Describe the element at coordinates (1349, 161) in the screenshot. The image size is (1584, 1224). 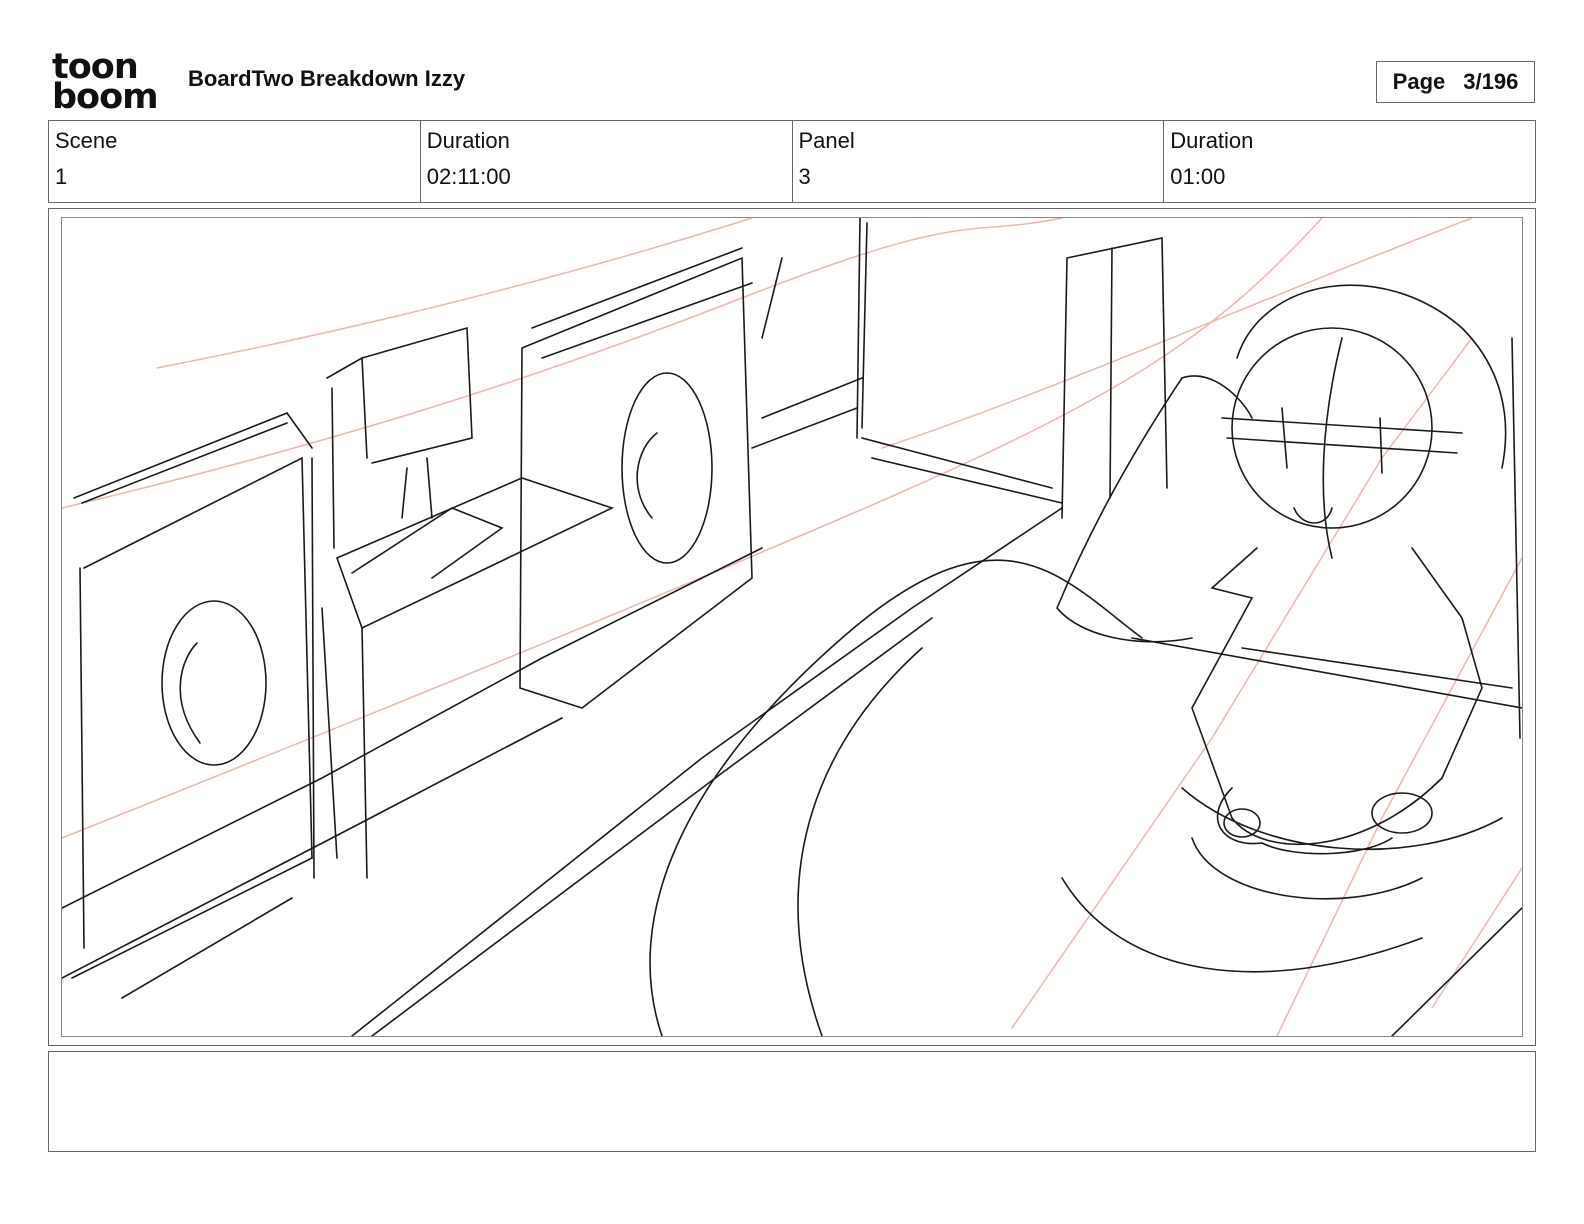
I see `panel-duration-cell: Duration 01:00` at that location.